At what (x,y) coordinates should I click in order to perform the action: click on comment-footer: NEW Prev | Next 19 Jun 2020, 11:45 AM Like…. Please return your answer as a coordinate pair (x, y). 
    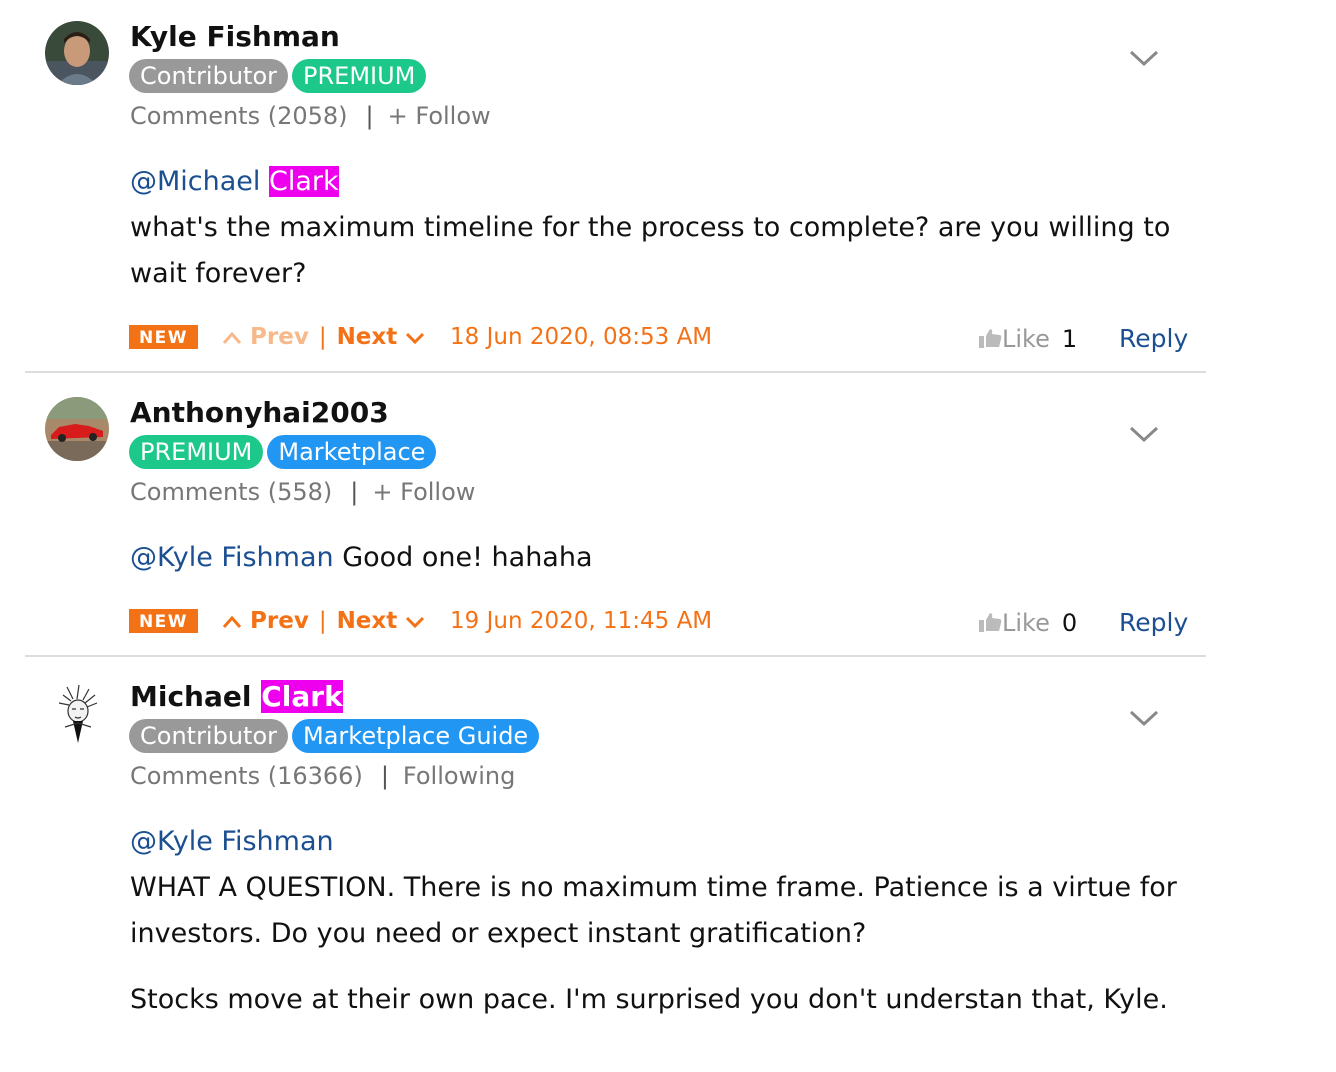
    Looking at the image, I should click on (668, 623).